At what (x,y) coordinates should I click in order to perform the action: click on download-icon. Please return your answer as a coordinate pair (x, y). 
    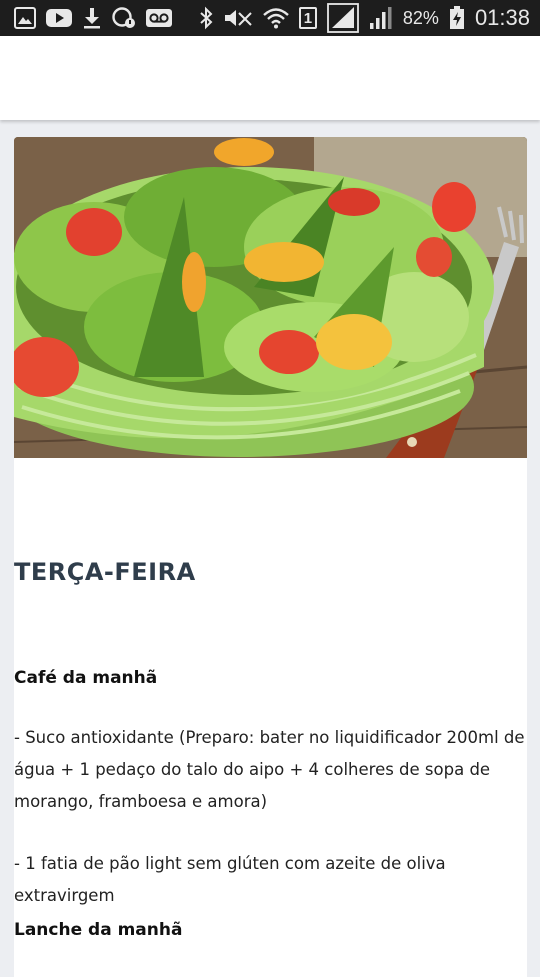
    Looking at the image, I should click on (92, 18).